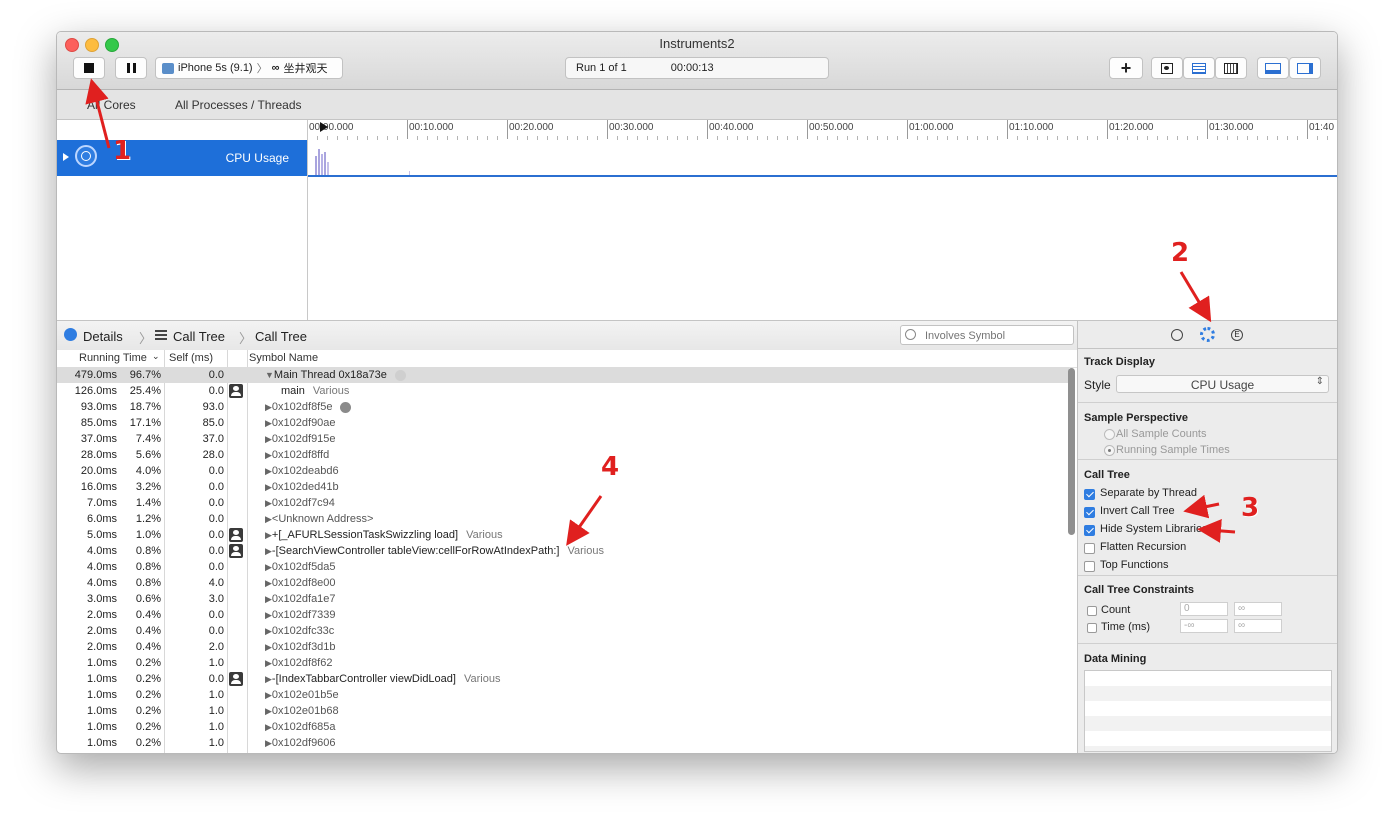 The image size is (1392, 832). Describe the element at coordinates (563, 599) in the screenshot. I see `table-row: 3.0ms 0.6% 3.0 ▶0x102dfa1e7` at that location.